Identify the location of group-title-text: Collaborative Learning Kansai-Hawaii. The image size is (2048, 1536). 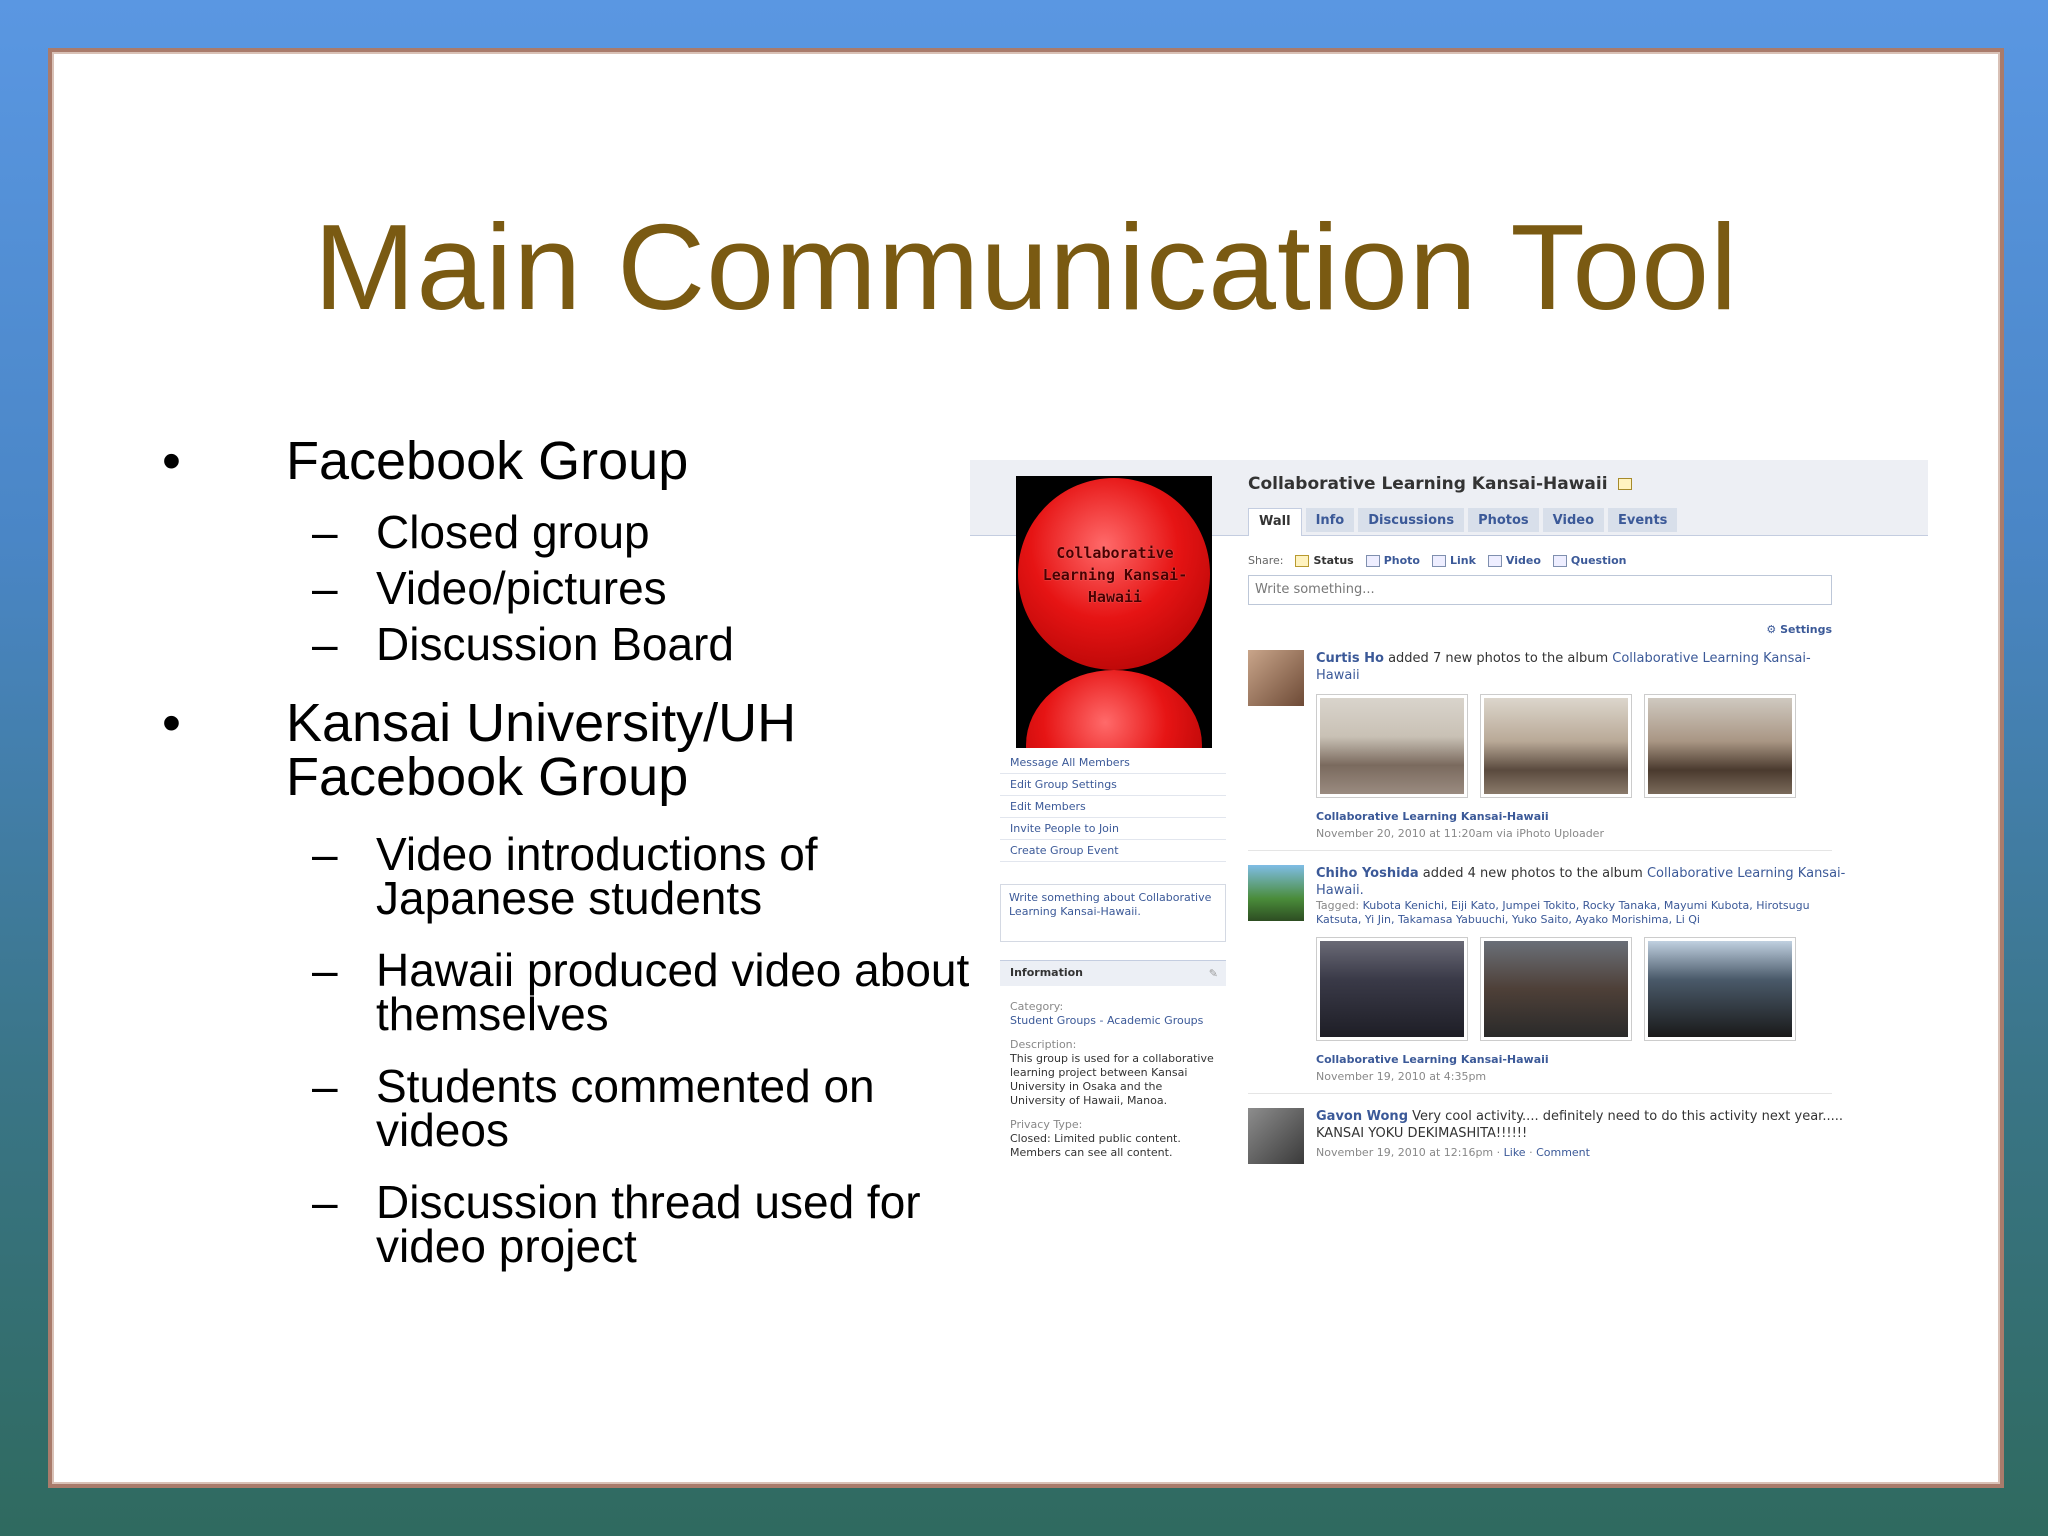
(1428, 484).